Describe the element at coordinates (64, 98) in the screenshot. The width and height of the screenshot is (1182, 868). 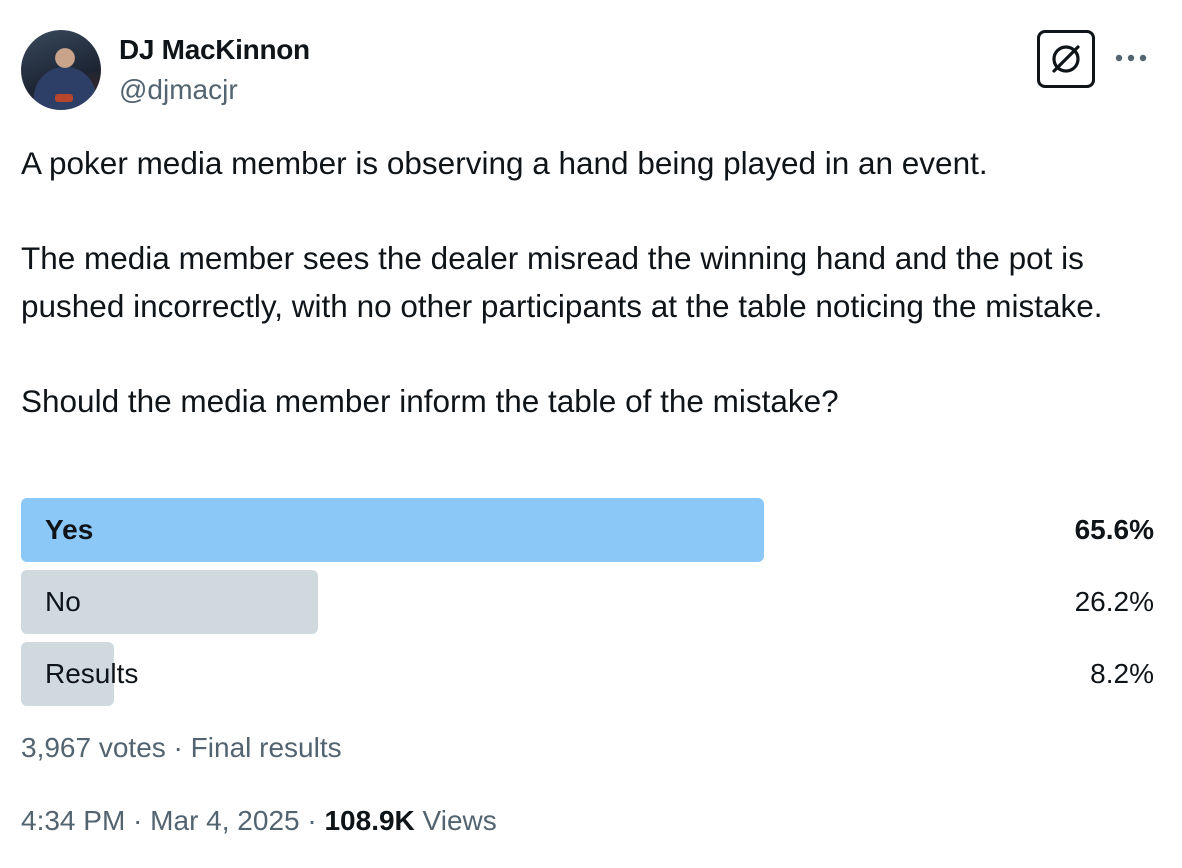
I see `avatar-chip-detail` at that location.